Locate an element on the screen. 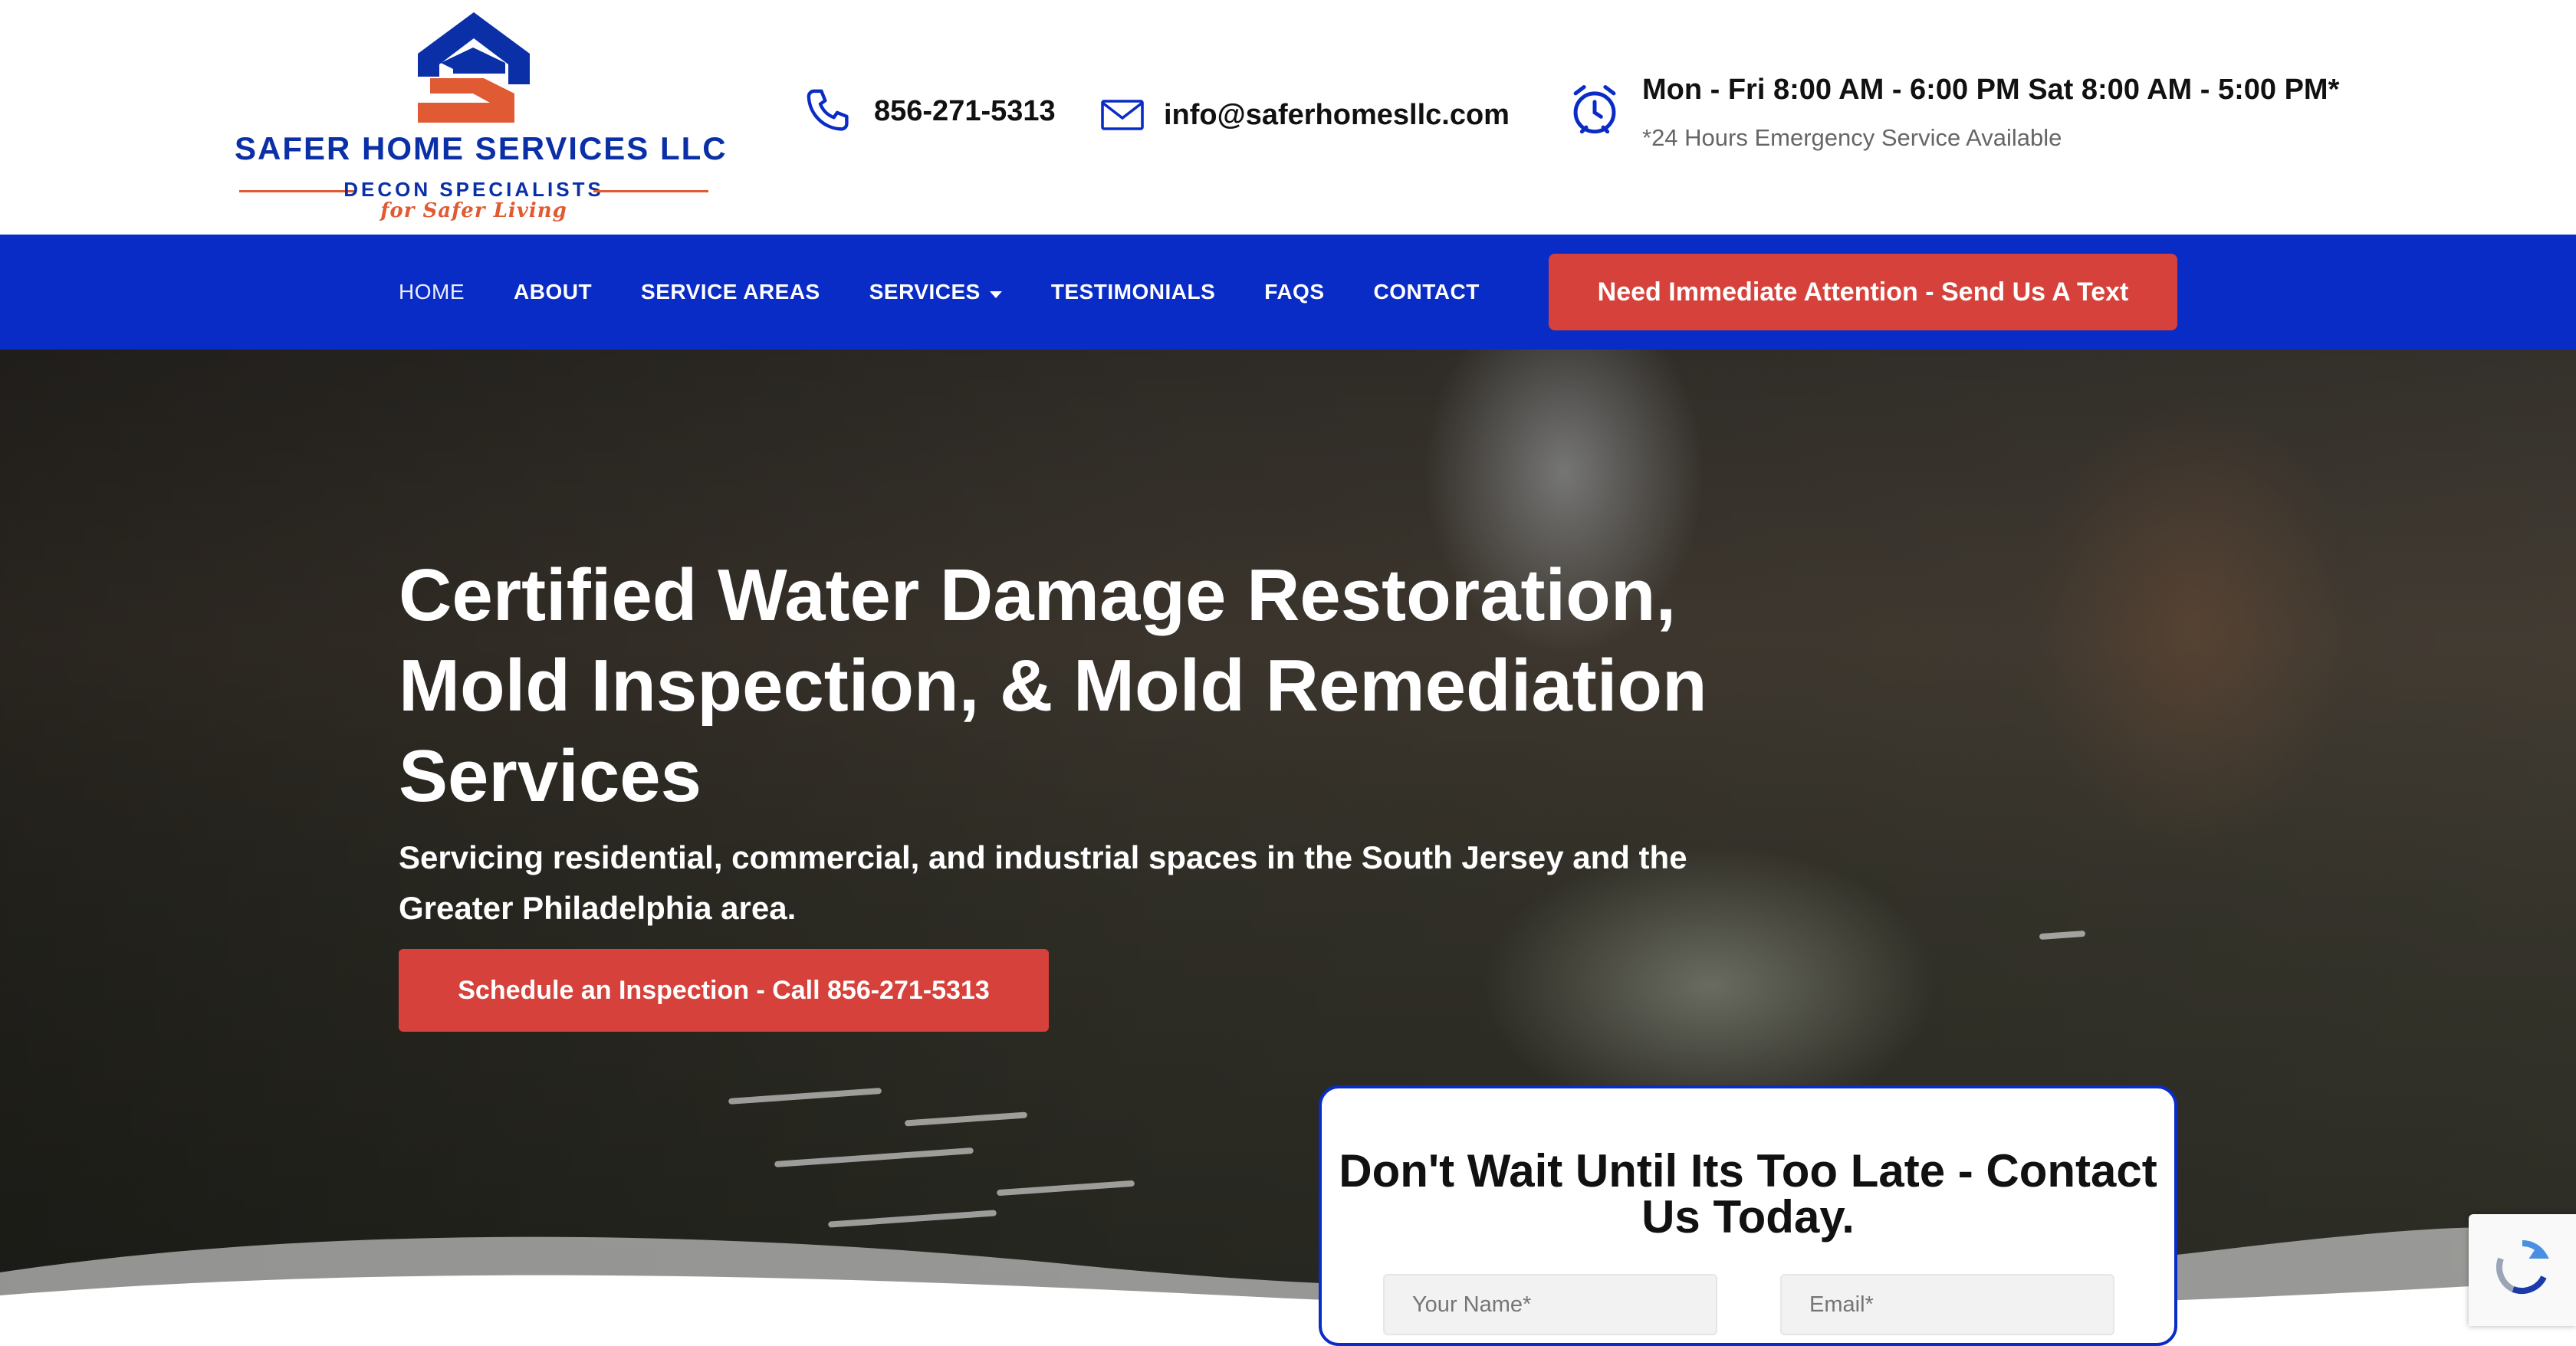 The width and height of the screenshot is (2576, 1346). recaptcha-icon is located at coordinates (2523, 1266).